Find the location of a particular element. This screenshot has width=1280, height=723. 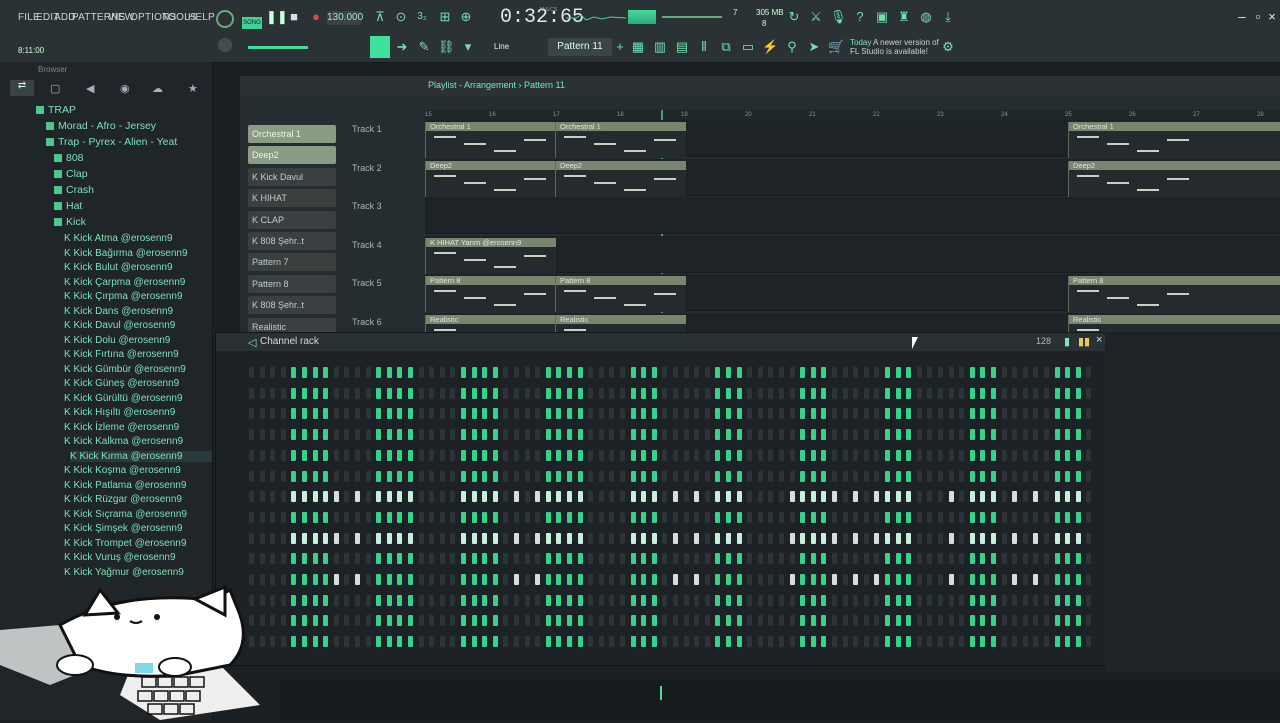

news-text: A newer version of is located at coordinates (906, 42).